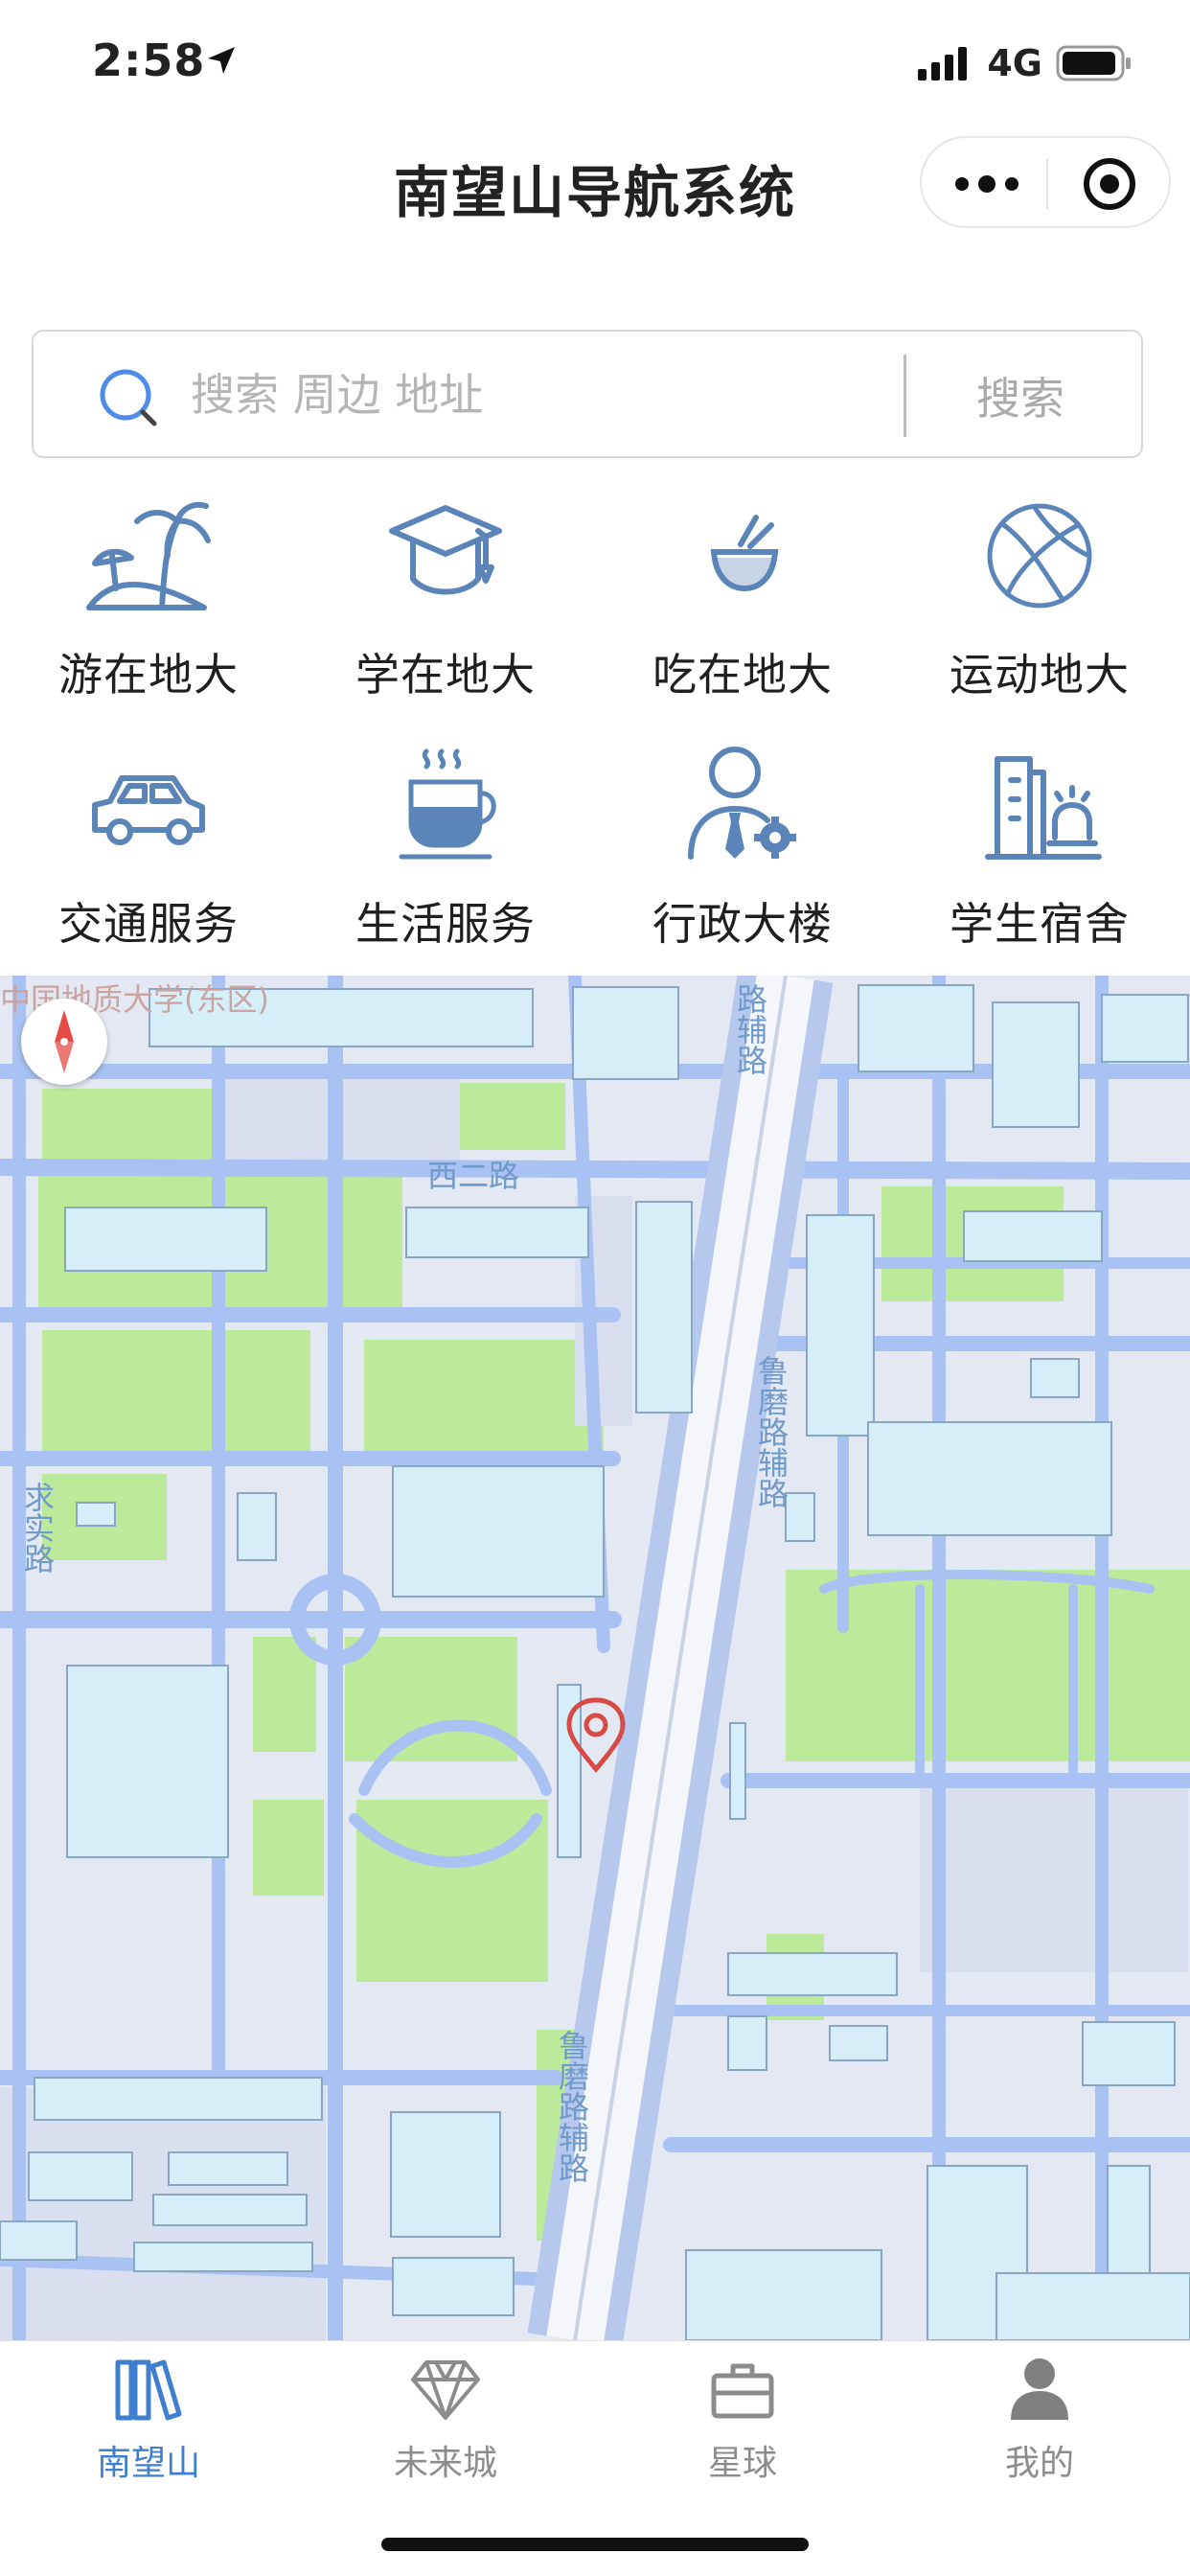  I want to click on map-label-side-road-bottom: 鲁磨路辅路, so click(572, 2106).